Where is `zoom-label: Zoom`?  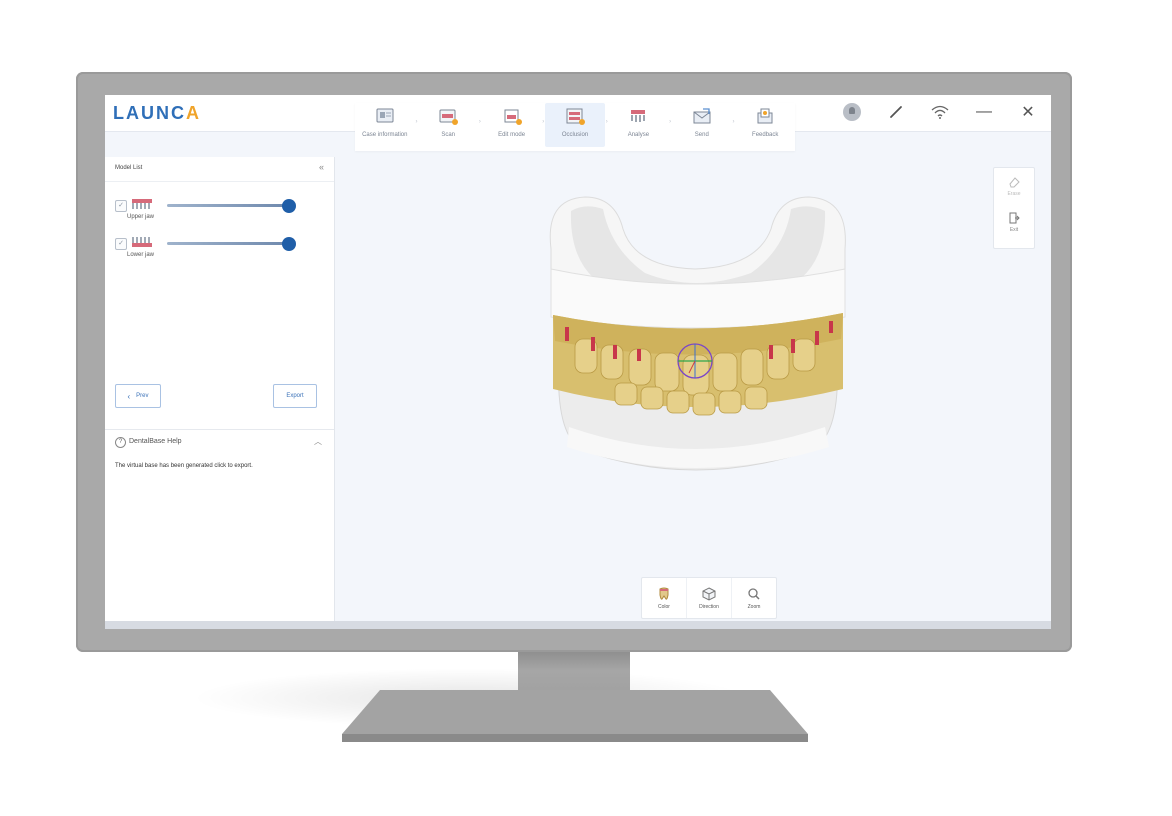 zoom-label: Zoom is located at coordinates (754, 606).